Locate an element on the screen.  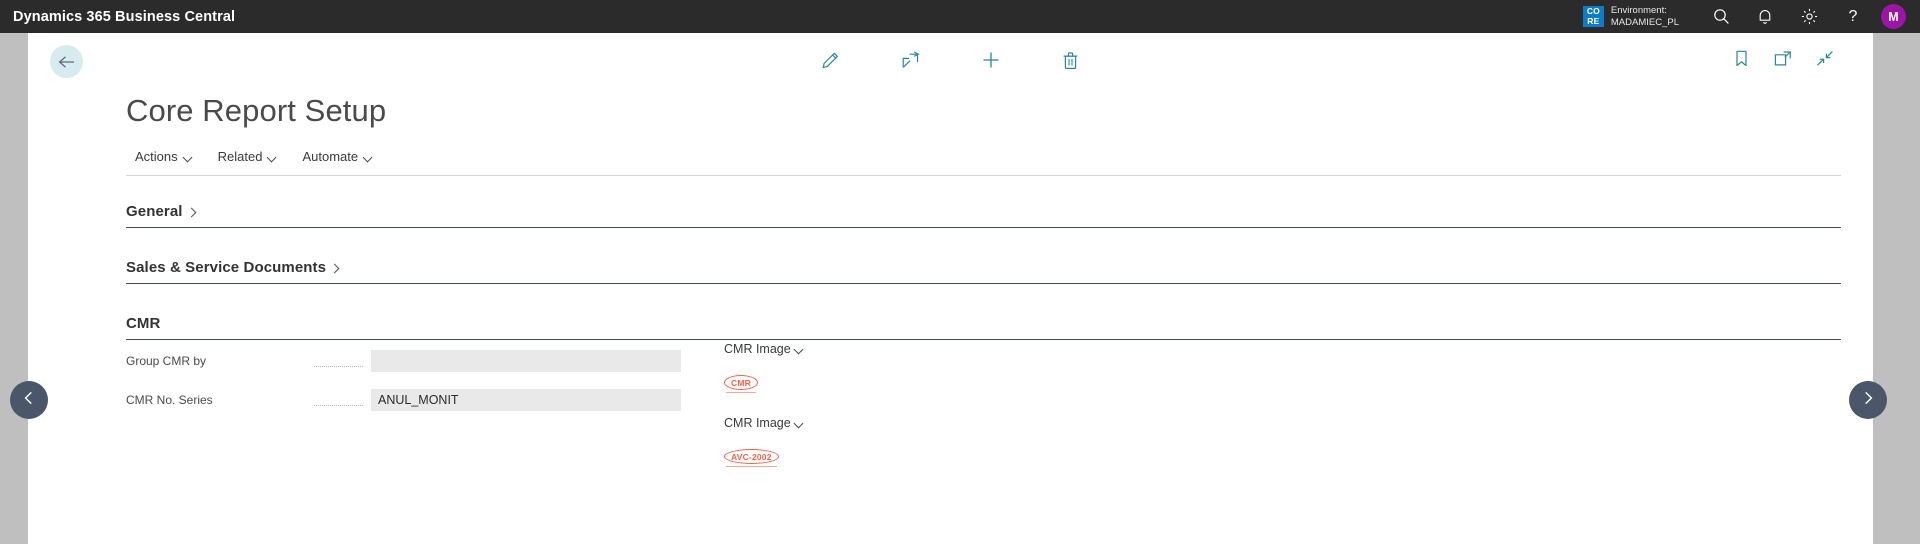
section-cmr-header: CMR is located at coordinates (983, 327).